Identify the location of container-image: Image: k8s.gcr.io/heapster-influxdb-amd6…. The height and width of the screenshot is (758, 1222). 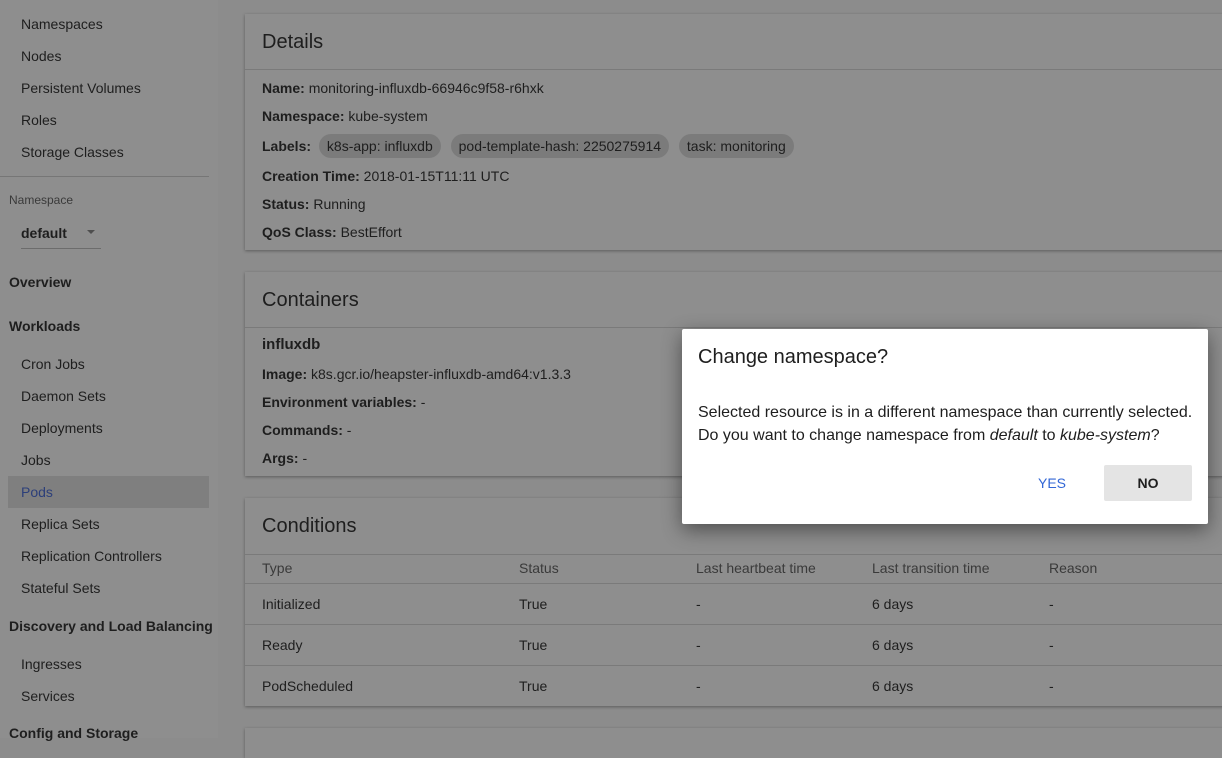
(416, 374).